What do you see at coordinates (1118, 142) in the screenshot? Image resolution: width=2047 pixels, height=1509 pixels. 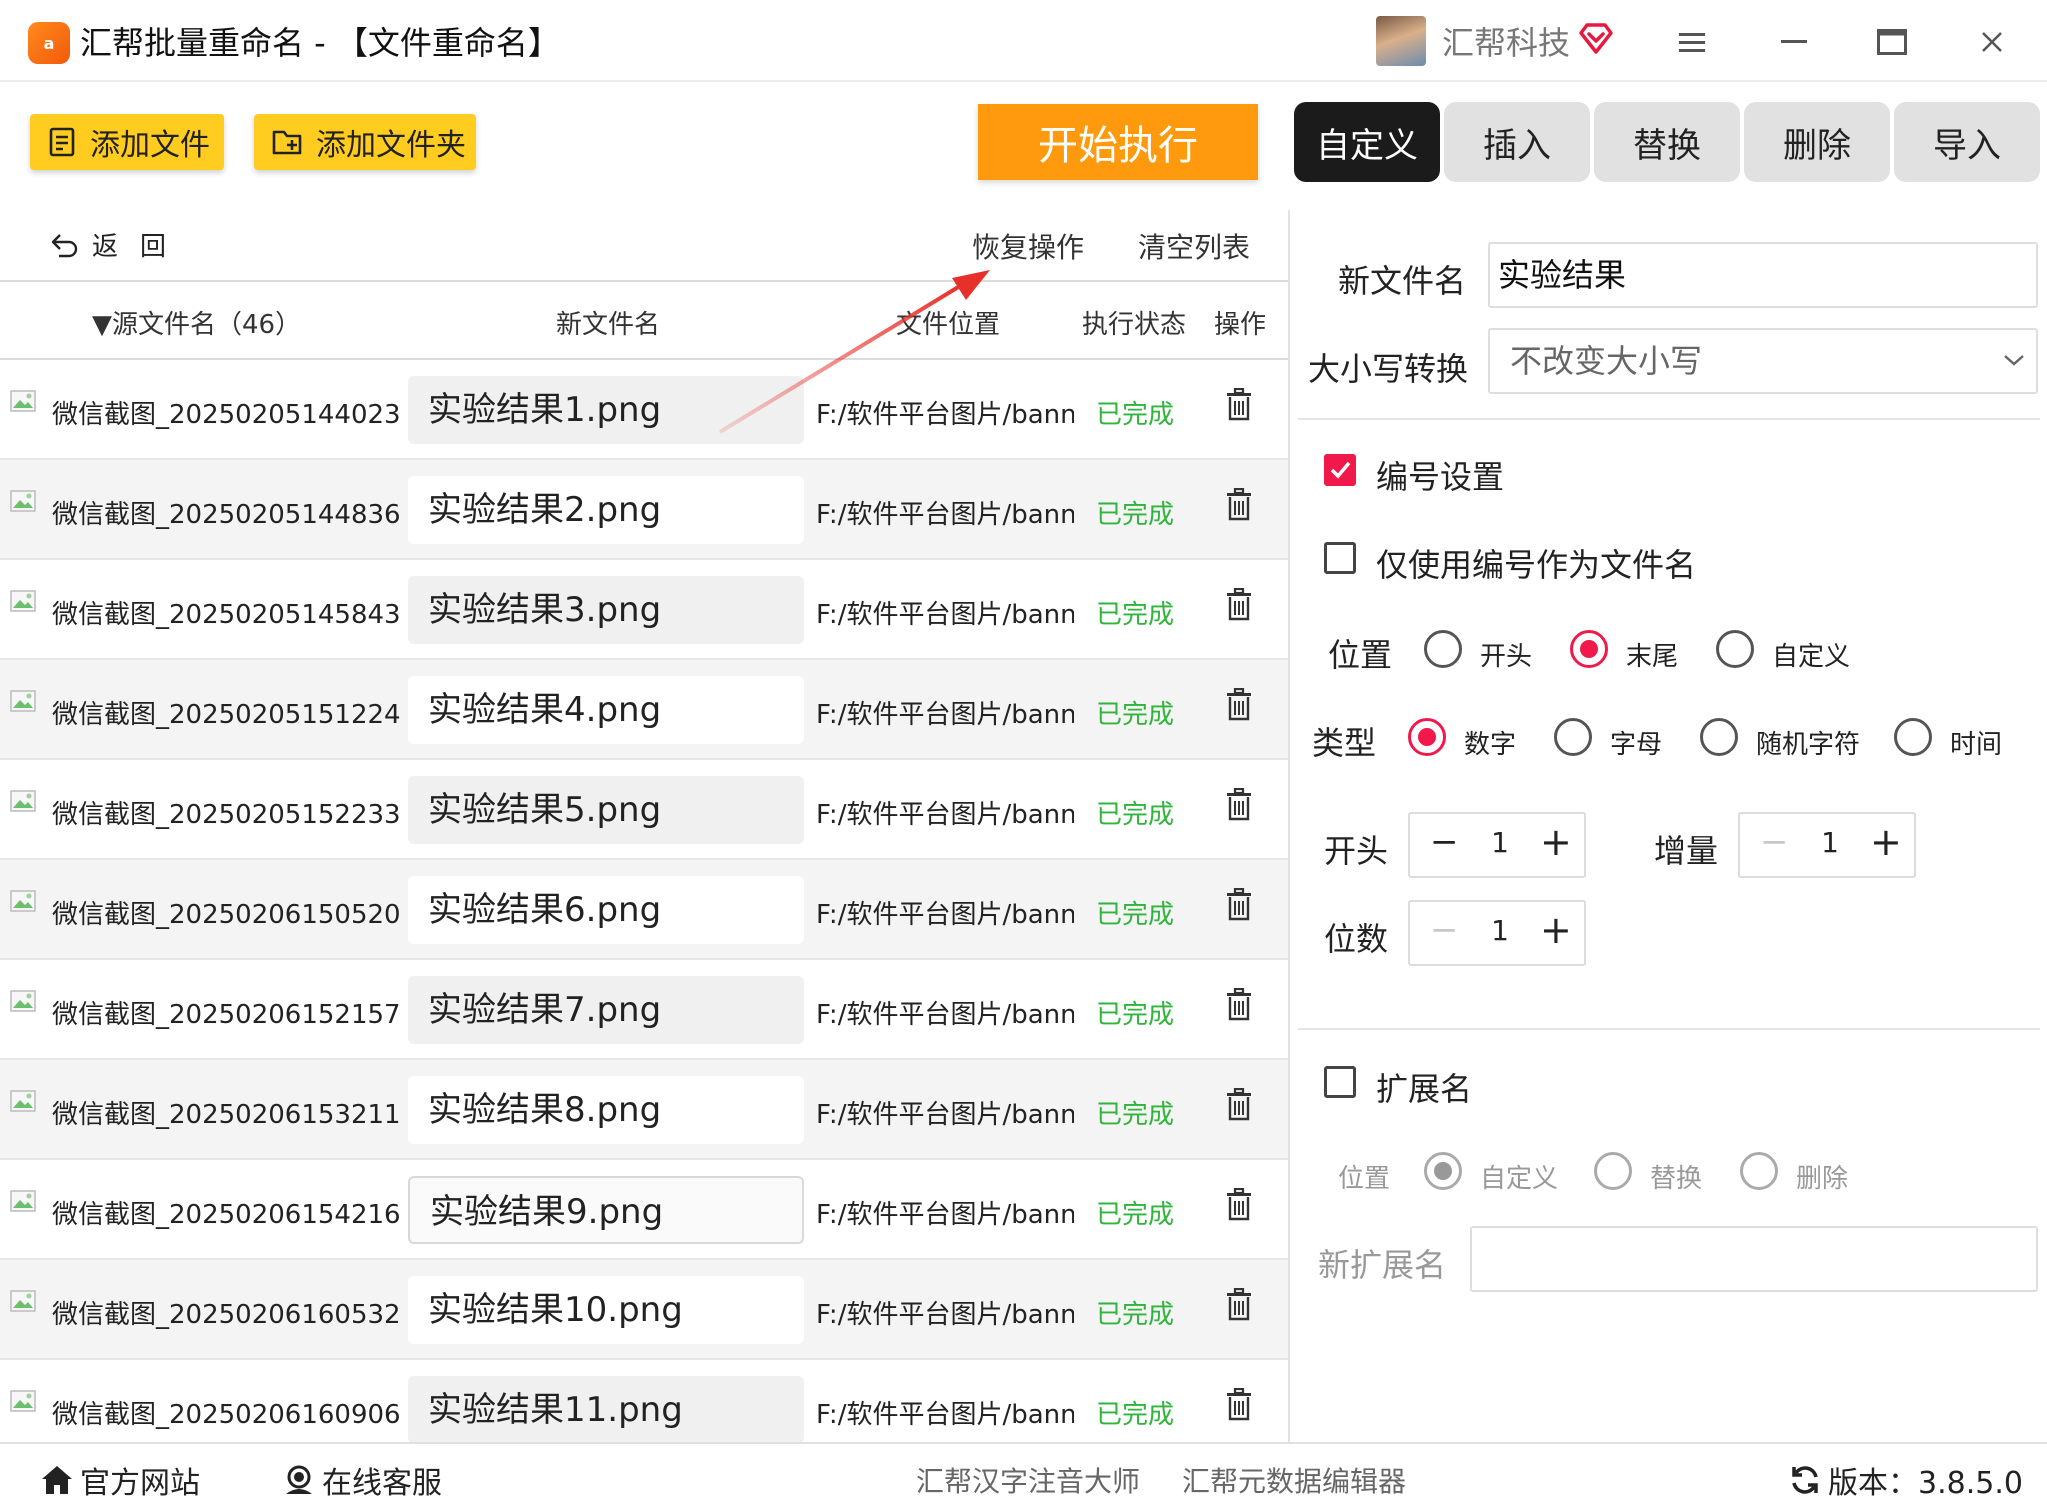 I see `start-button: 开始执行` at bounding box center [1118, 142].